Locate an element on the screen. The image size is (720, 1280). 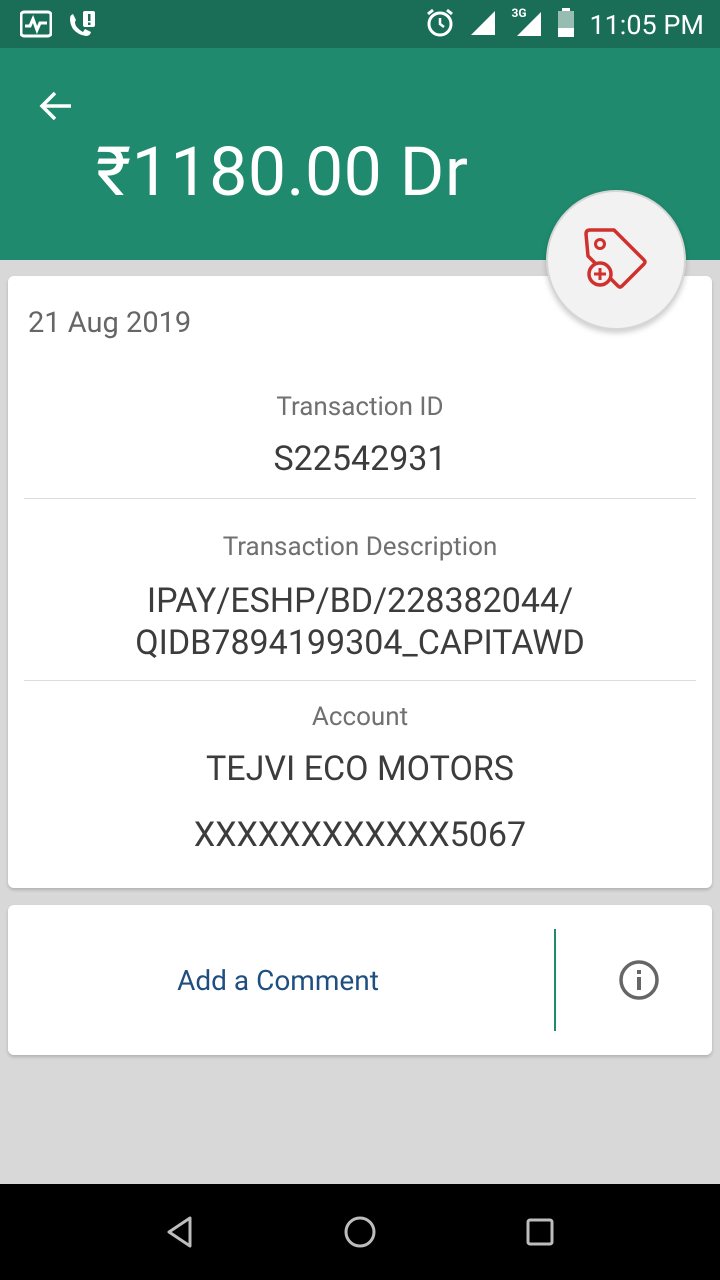
phone-alert-icon is located at coordinates (81, 27).